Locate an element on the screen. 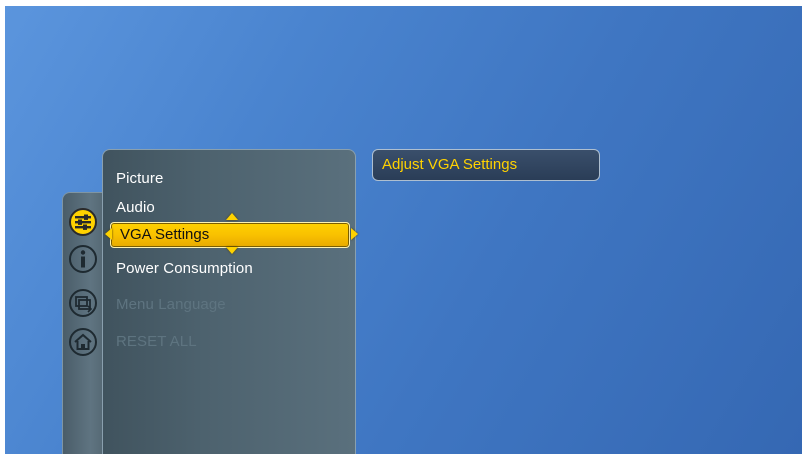 Image resolution: width=805 pixels, height=457 pixels. menu-item-reset-all: RESET ALL is located at coordinates (156, 341).